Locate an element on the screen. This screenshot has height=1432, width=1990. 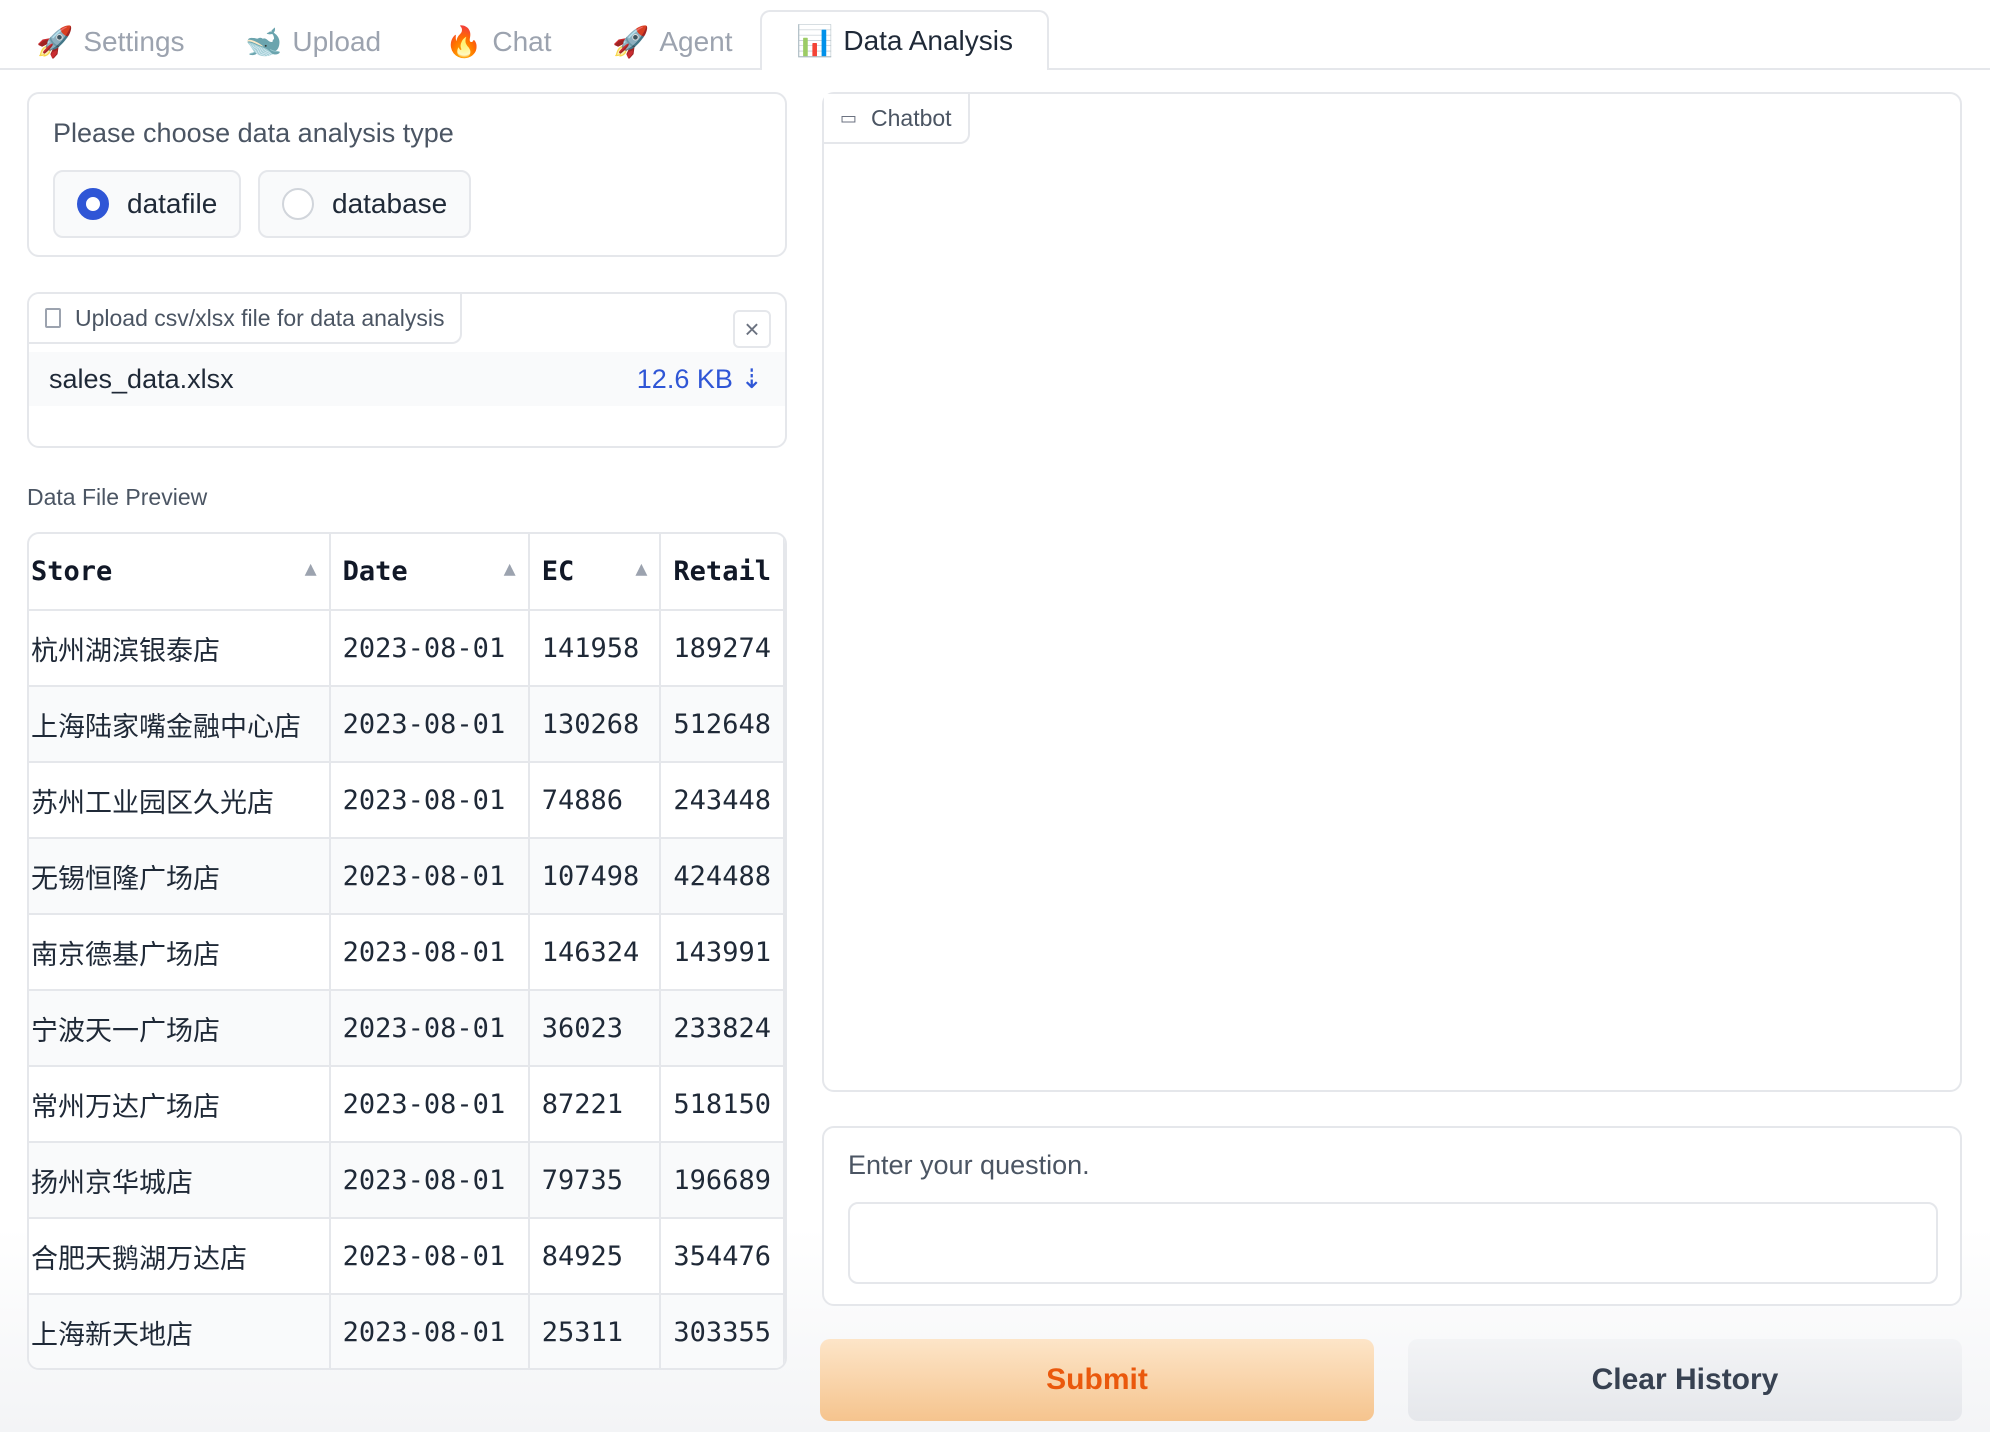
radio-label: datafile is located at coordinates (172, 203).